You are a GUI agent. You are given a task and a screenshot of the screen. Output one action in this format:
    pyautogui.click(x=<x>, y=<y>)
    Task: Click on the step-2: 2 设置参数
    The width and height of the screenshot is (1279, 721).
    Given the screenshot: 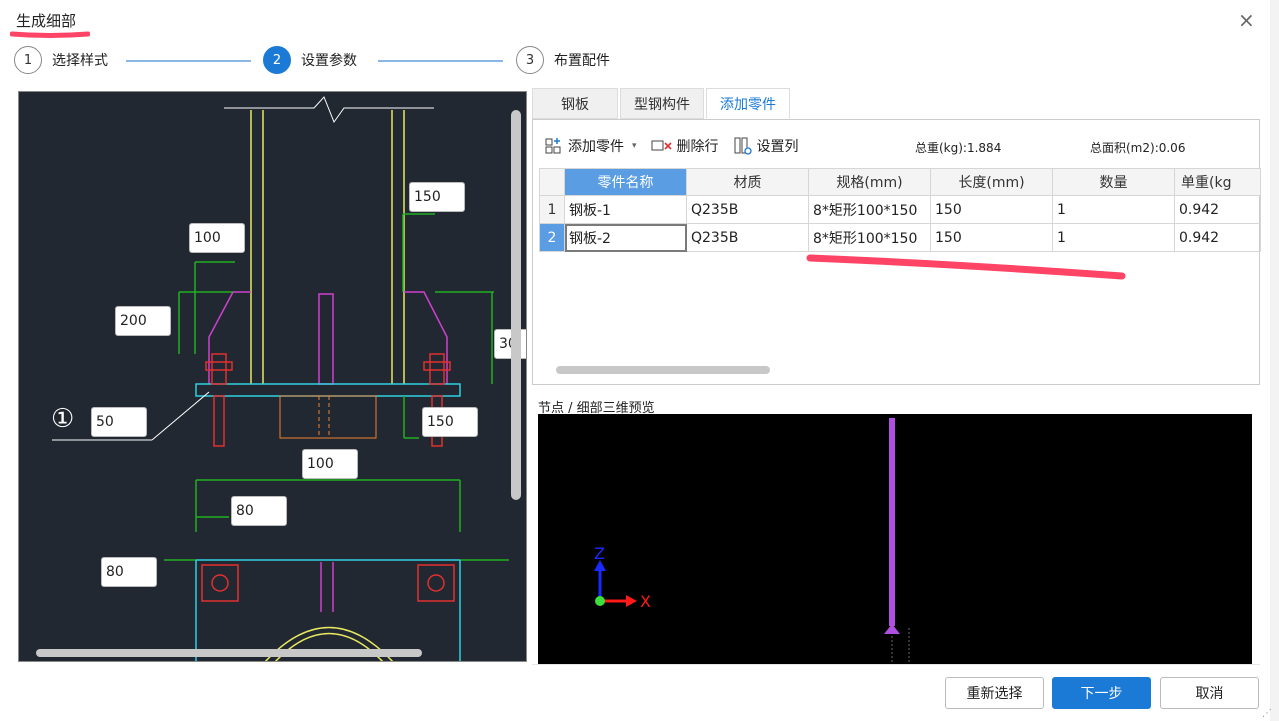 What is the action you would take?
    pyautogui.click(x=310, y=60)
    